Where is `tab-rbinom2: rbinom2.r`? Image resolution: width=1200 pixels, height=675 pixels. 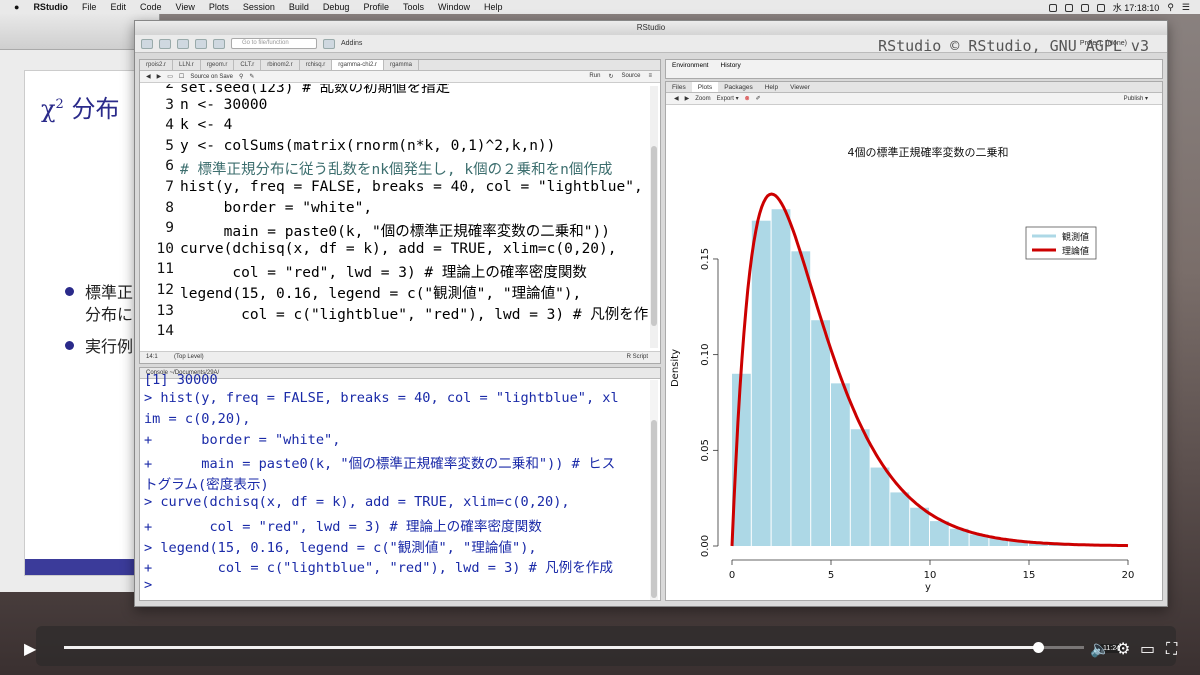
tab-rbinom2: rbinom2.r is located at coordinates (280, 65).